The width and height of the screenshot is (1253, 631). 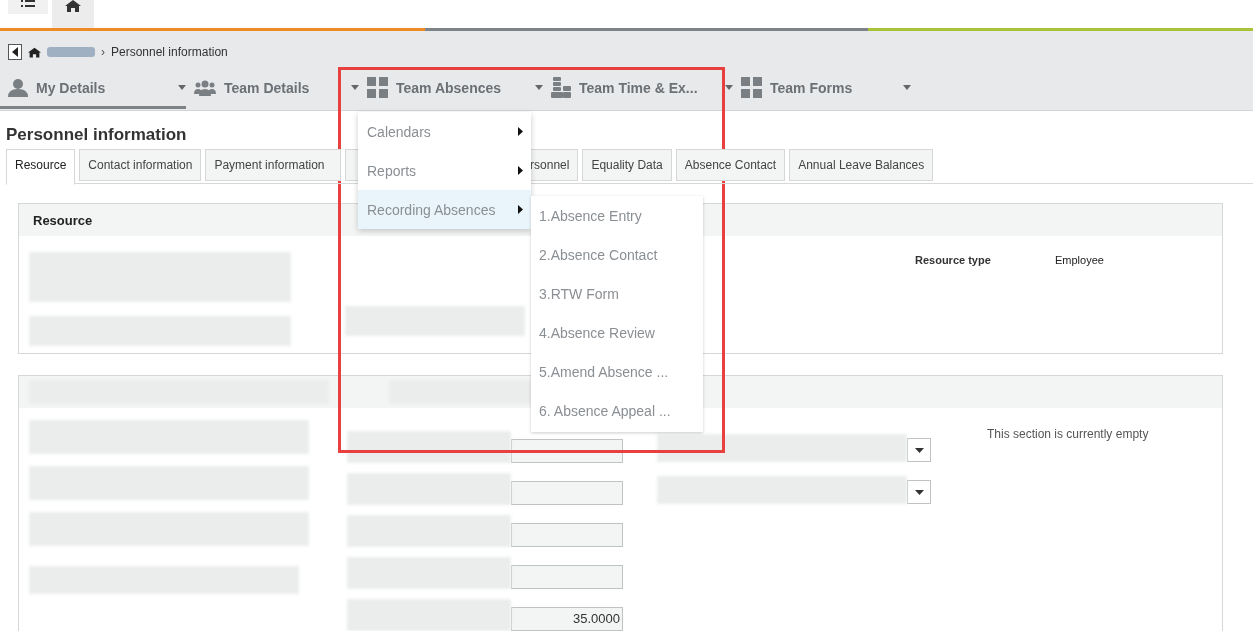 I want to click on page-title: Personnel information, so click(x=96, y=135).